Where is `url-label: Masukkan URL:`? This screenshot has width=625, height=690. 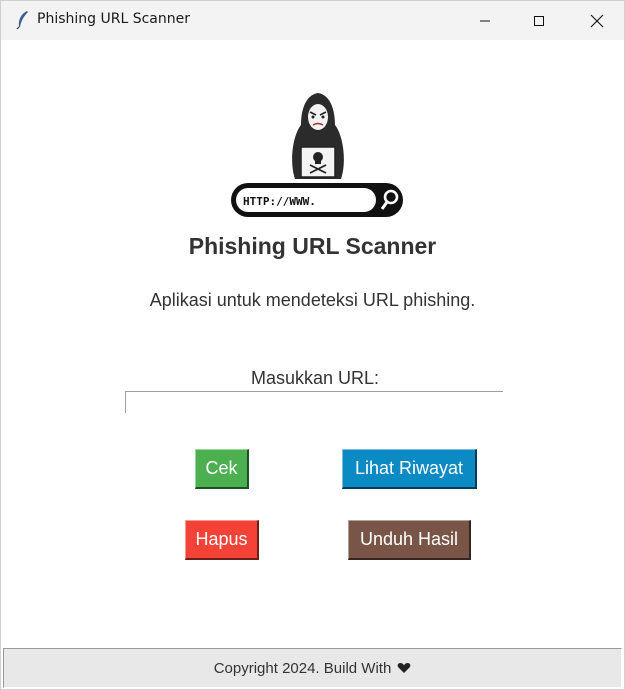 url-label: Masukkan URL: is located at coordinates (315, 378).